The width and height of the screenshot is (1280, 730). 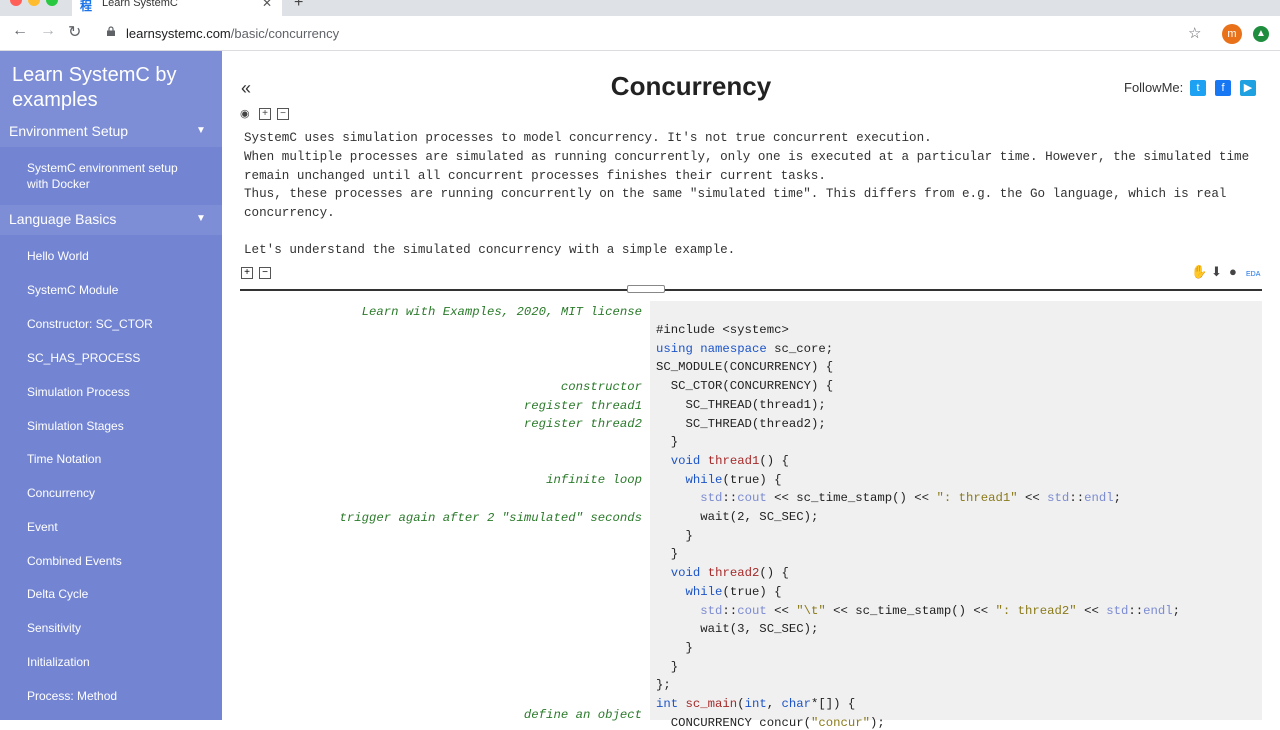 What do you see at coordinates (741, 404) in the screenshot?
I see `code-line: SC_THREAD(thread1);` at bounding box center [741, 404].